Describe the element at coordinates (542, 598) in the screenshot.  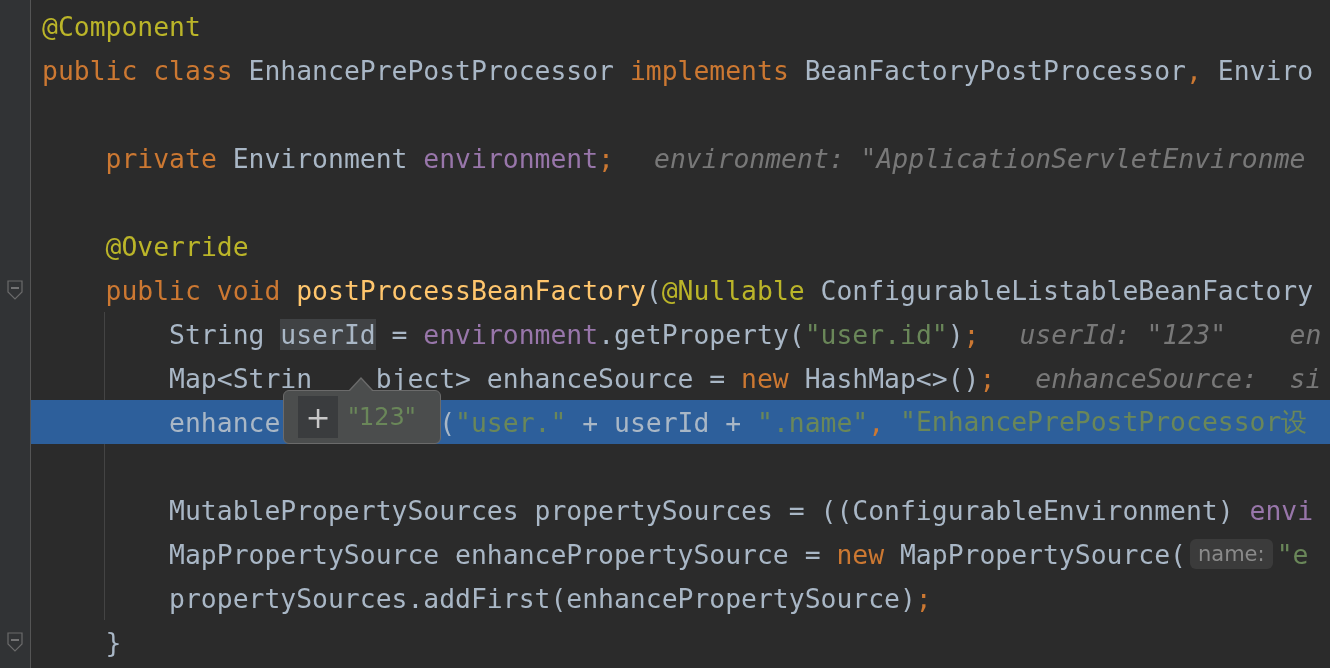
I see `code-text: propertySources.addFirst(enhancePropertySource)` at that location.